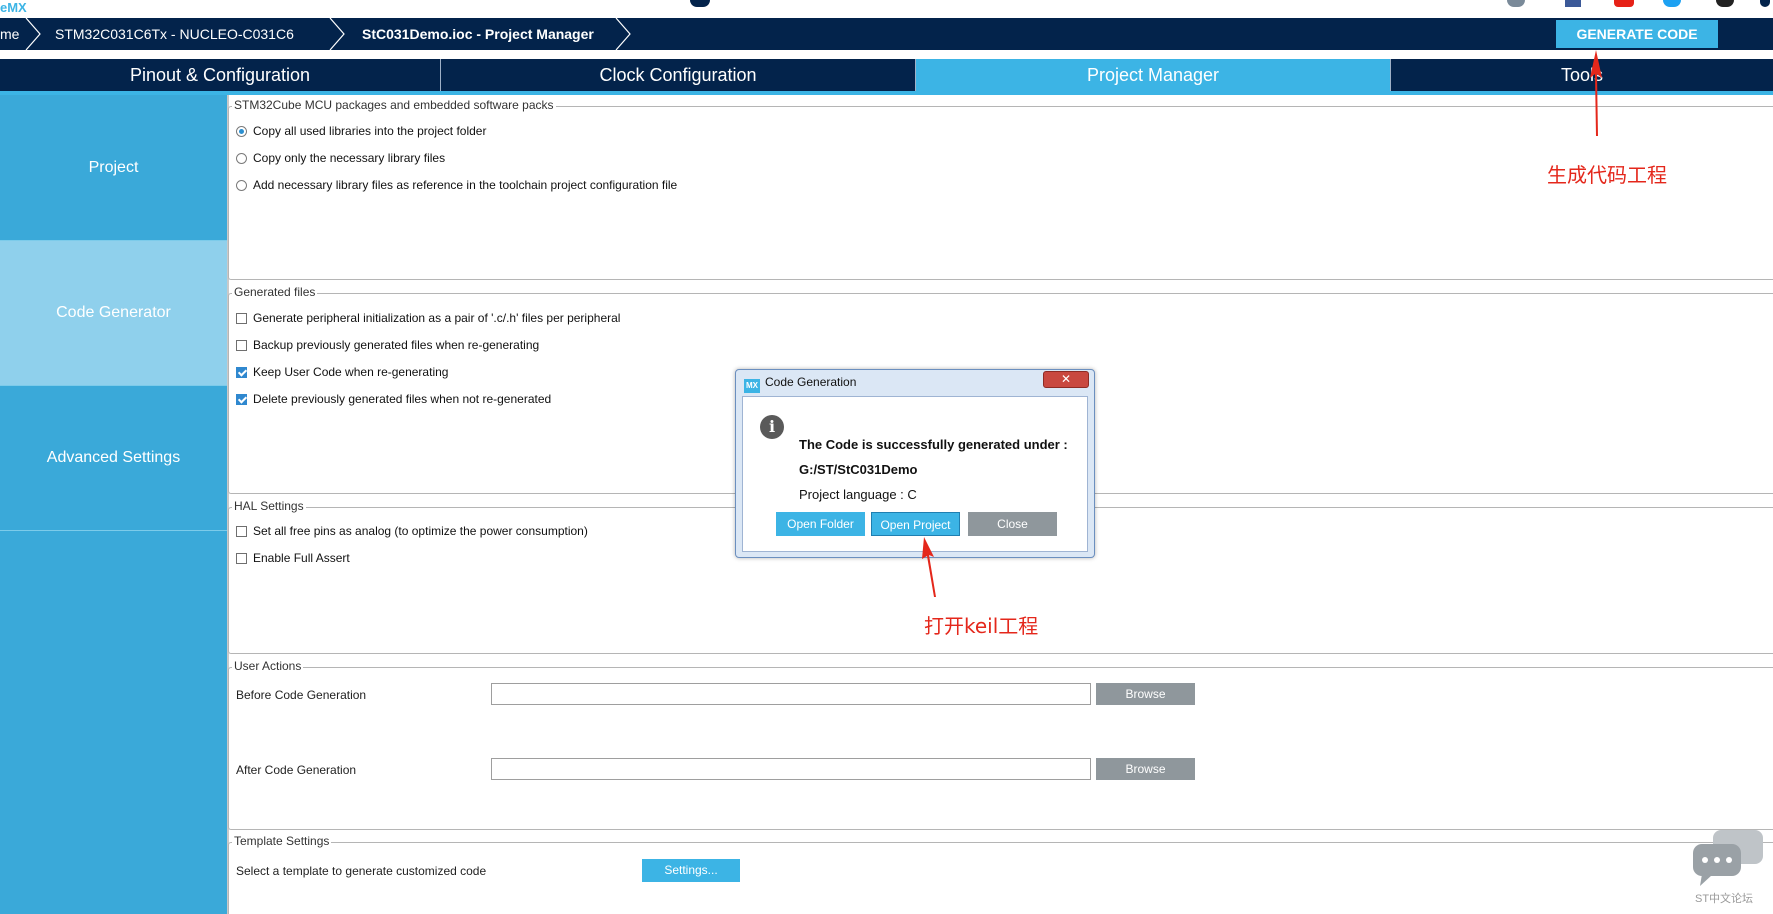 The height and width of the screenshot is (914, 1773). What do you see at coordinates (858, 469) in the screenshot?
I see `dialog-path: G:/ST/StC031Demo` at bounding box center [858, 469].